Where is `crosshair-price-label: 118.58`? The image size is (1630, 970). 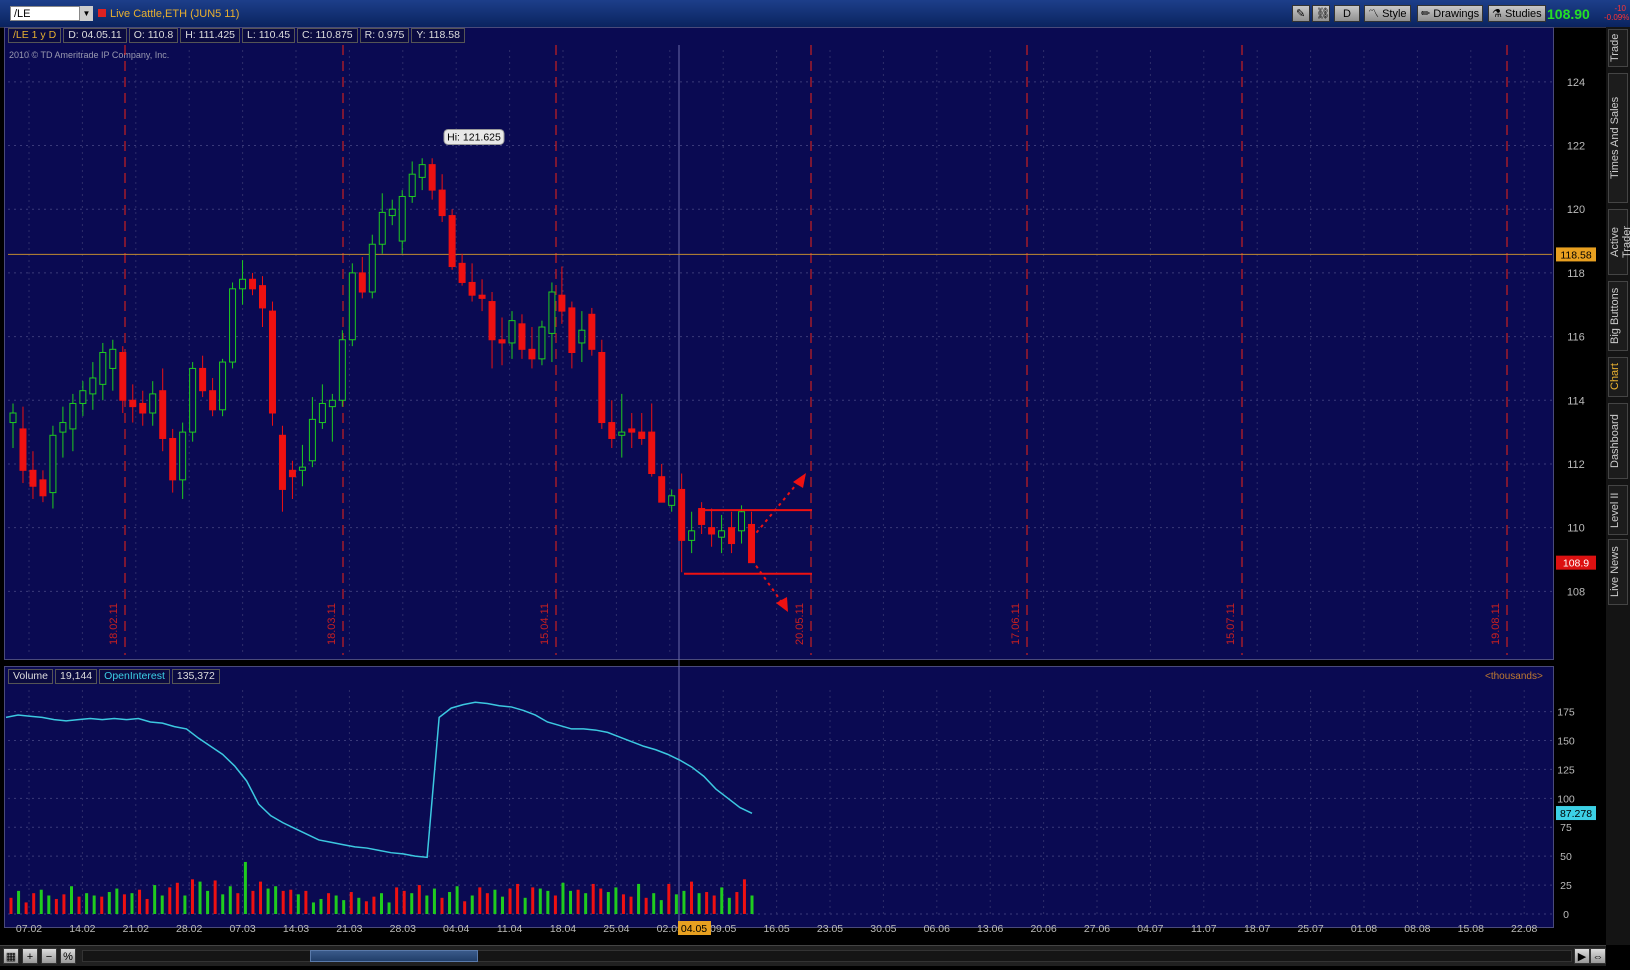 crosshair-price-label: 118.58 is located at coordinates (1575, 255).